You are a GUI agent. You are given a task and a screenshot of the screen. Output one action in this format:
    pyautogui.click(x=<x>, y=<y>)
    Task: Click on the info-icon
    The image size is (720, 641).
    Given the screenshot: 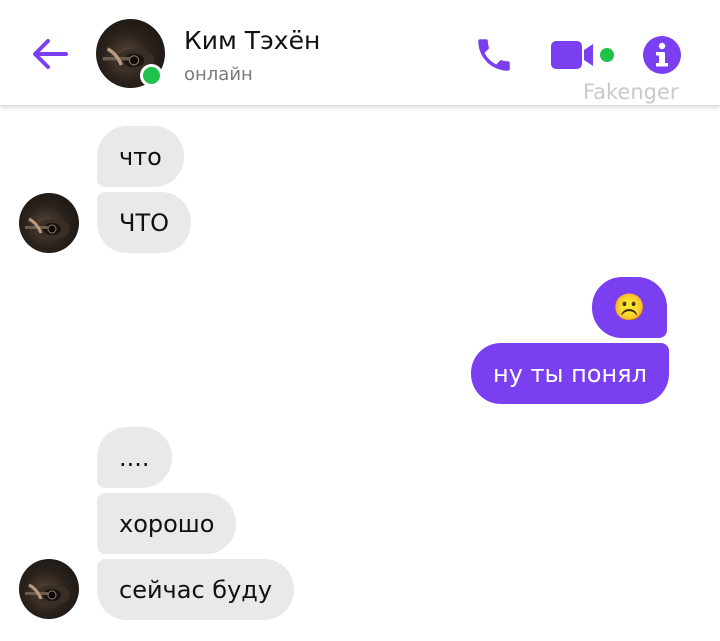 What is the action you would take?
    pyautogui.click(x=662, y=55)
    